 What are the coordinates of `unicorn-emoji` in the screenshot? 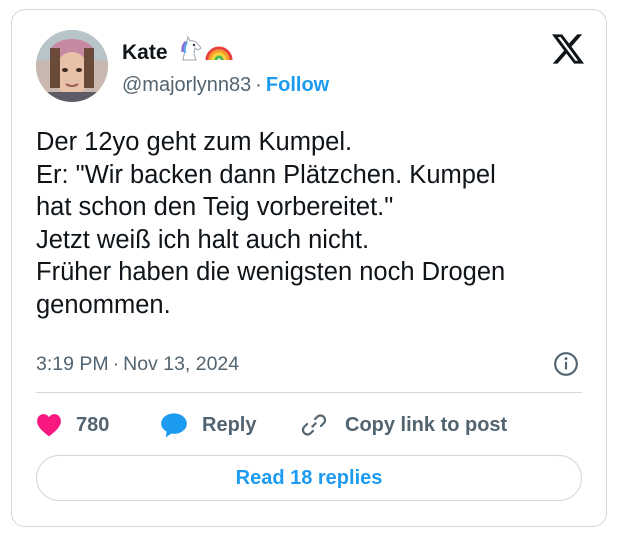 It's located at (191, 47).